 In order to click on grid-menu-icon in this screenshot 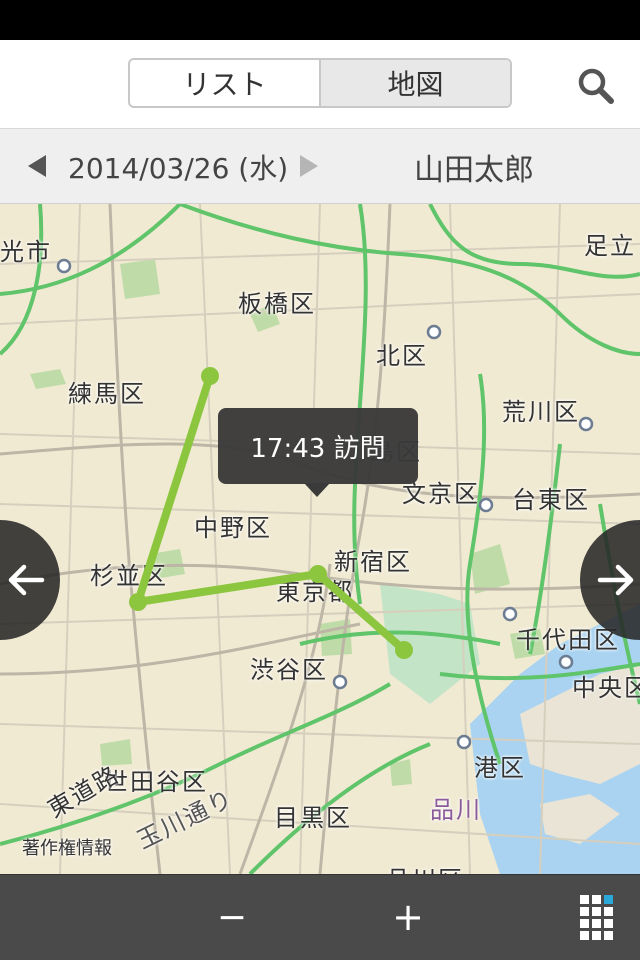, I will do `click(597, 918)`.